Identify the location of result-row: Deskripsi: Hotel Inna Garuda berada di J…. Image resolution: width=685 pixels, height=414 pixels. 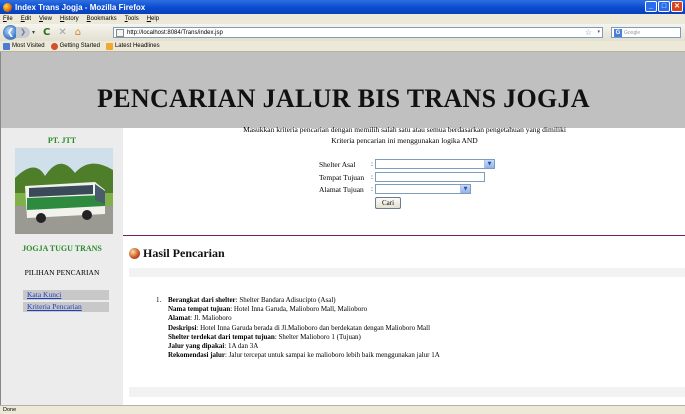
(416, 328).